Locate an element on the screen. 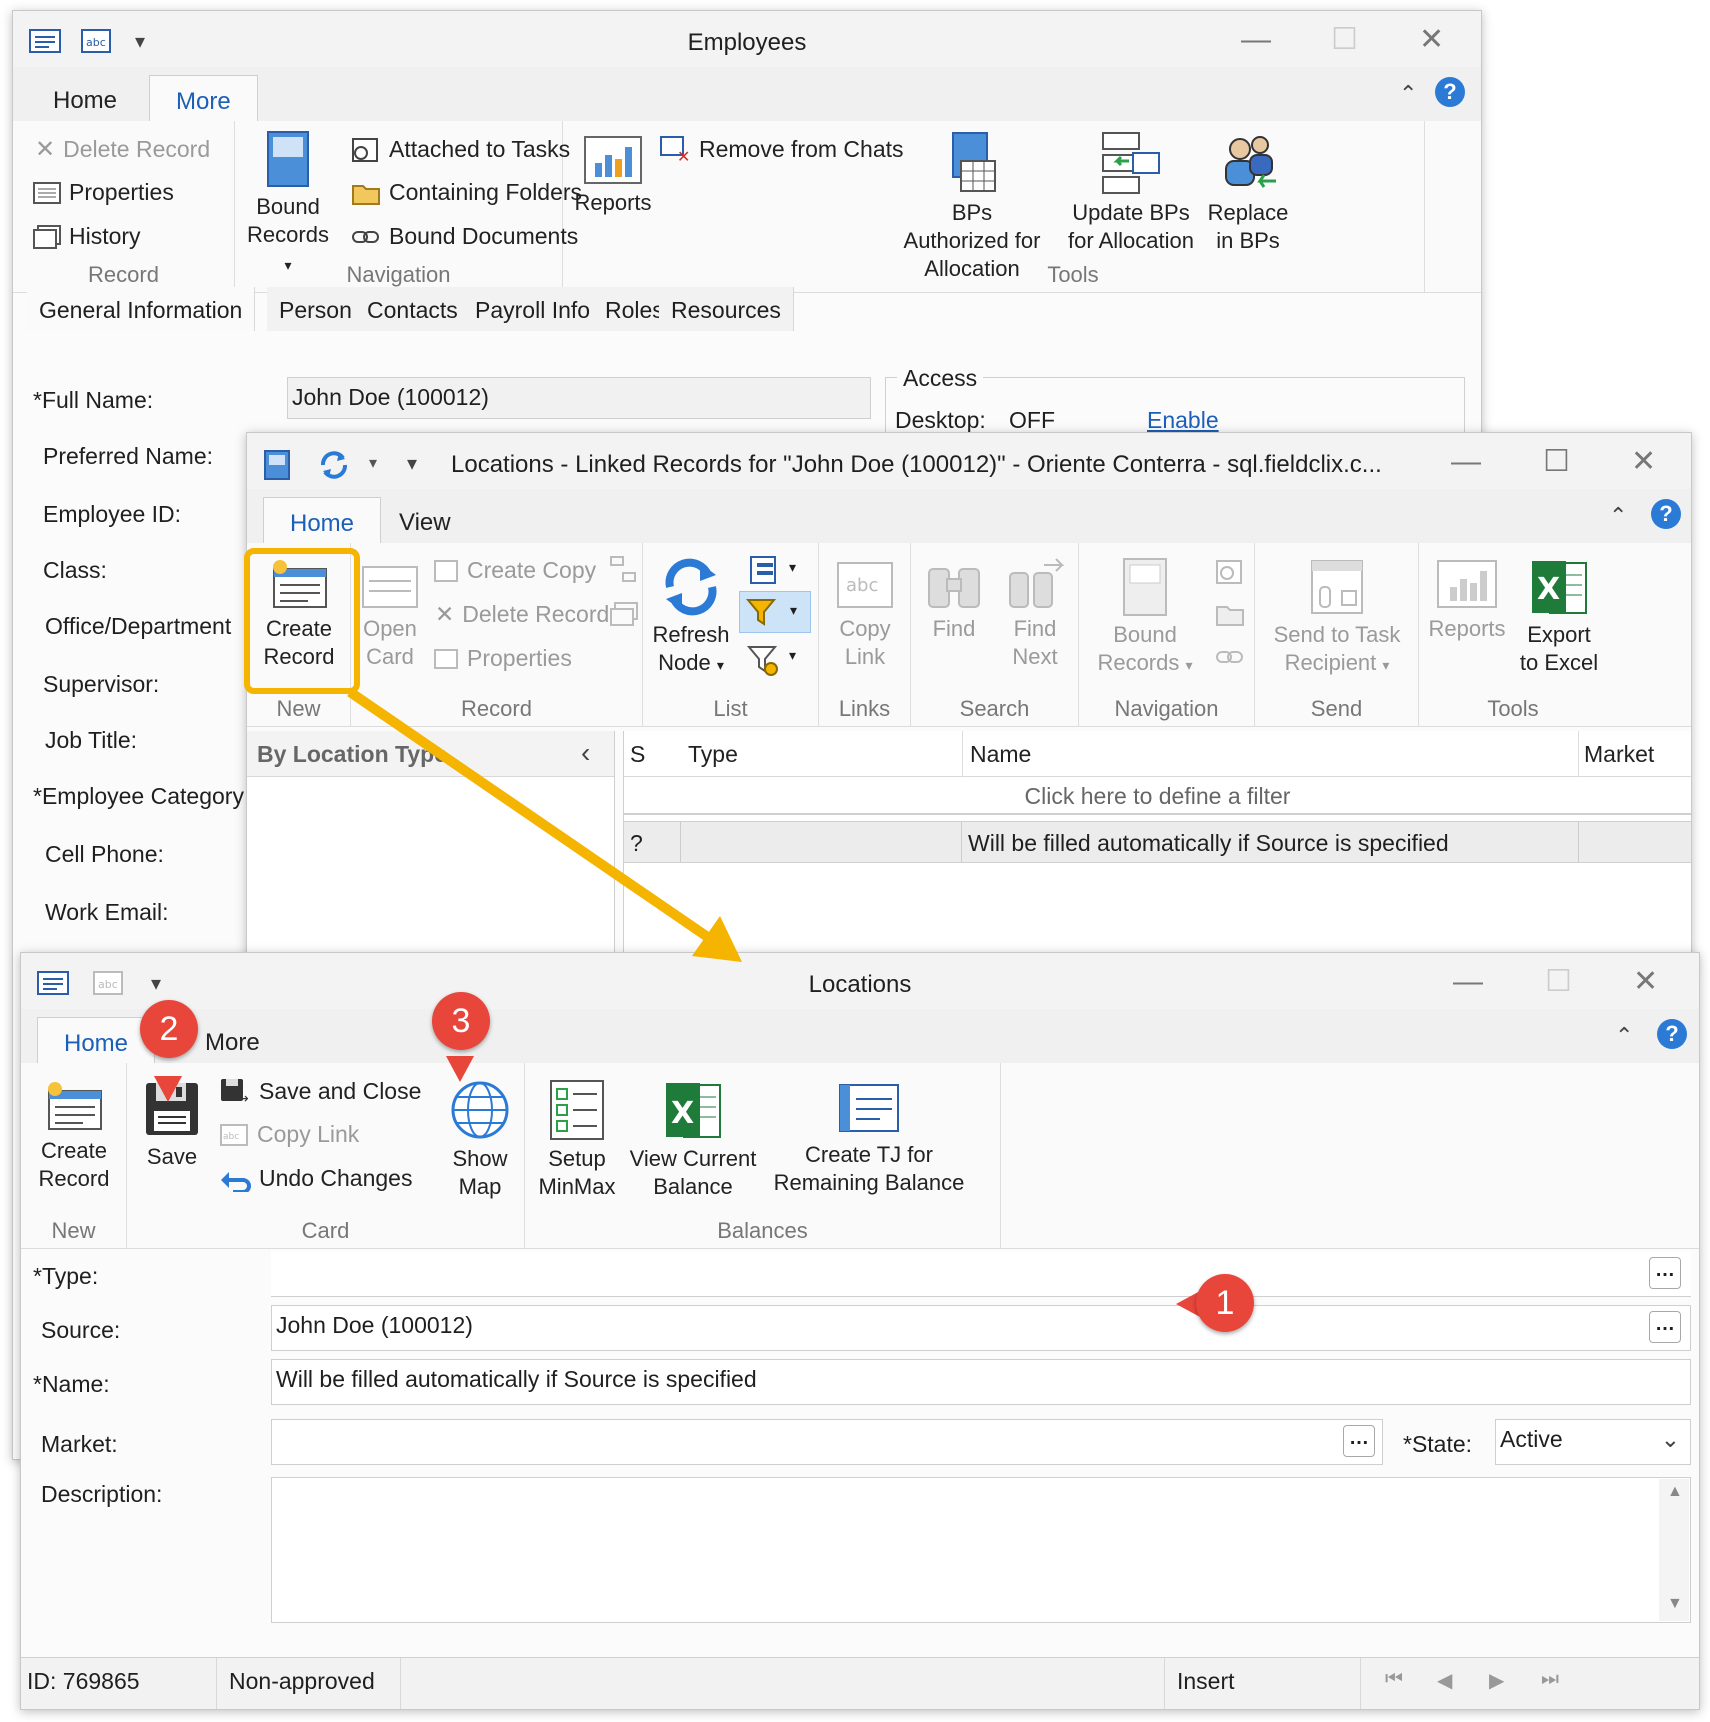  marker-3: 3 is located at coordinates (461, 1021).